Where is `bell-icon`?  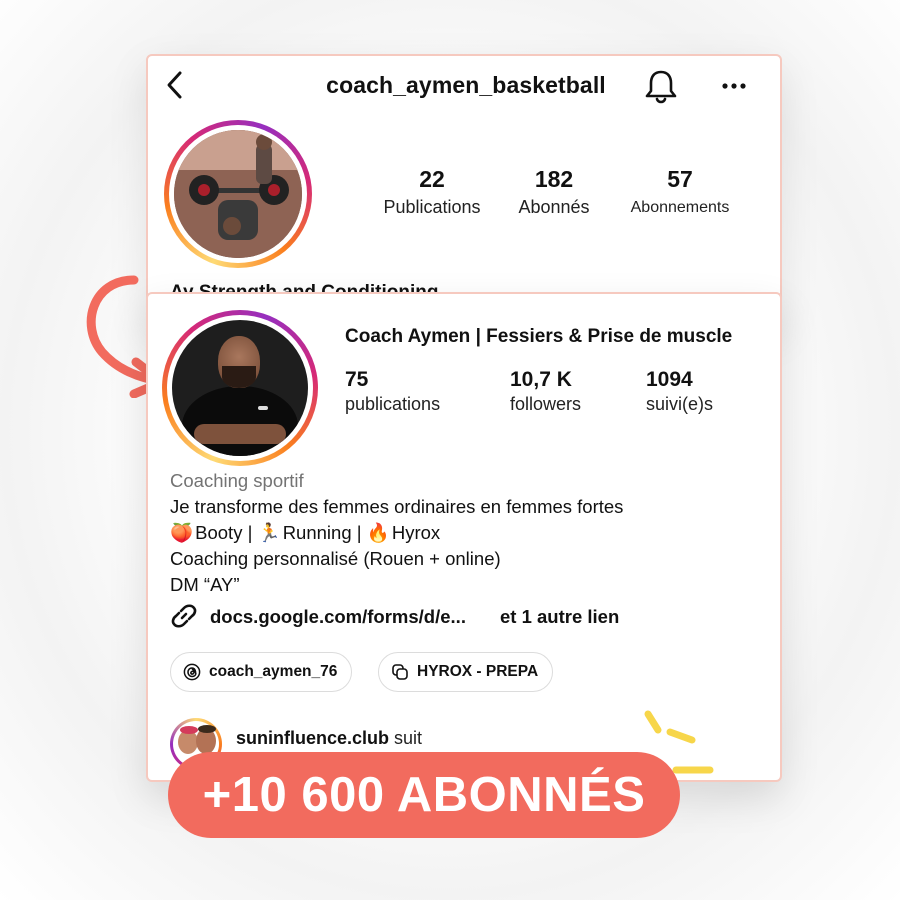
bell-icon is located at coordinates (661, 86).